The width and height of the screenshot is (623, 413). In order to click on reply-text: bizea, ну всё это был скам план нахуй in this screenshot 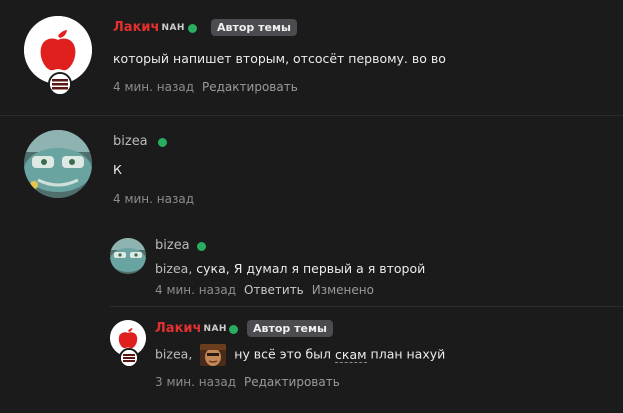, I will do `click(300, 355)`.